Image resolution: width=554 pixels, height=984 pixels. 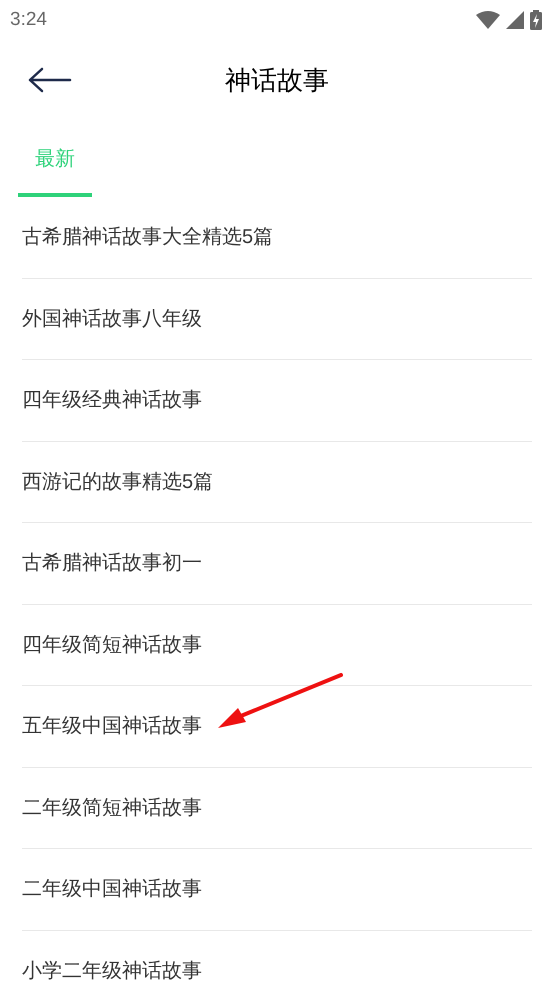 I want to click on list-item: 西游记的故事精选5篇, so click(x=277, y=482).